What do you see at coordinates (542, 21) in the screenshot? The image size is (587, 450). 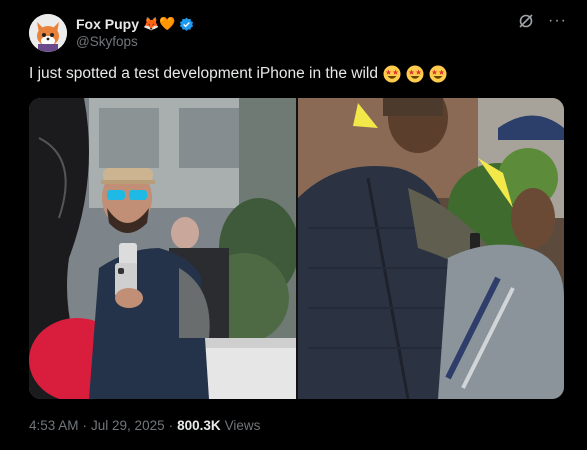 I see `header-actions: ···` at bounding box center [542, 21].